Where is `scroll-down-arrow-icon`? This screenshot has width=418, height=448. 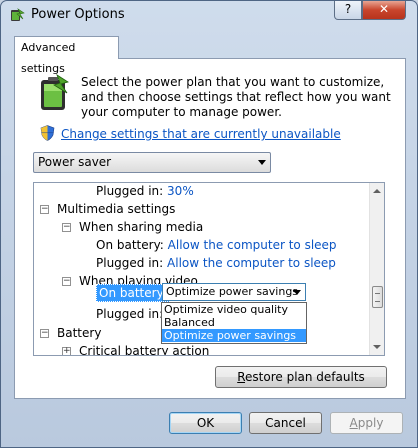
scroll-down-arrow-icon is located at coordinates (377, 347).